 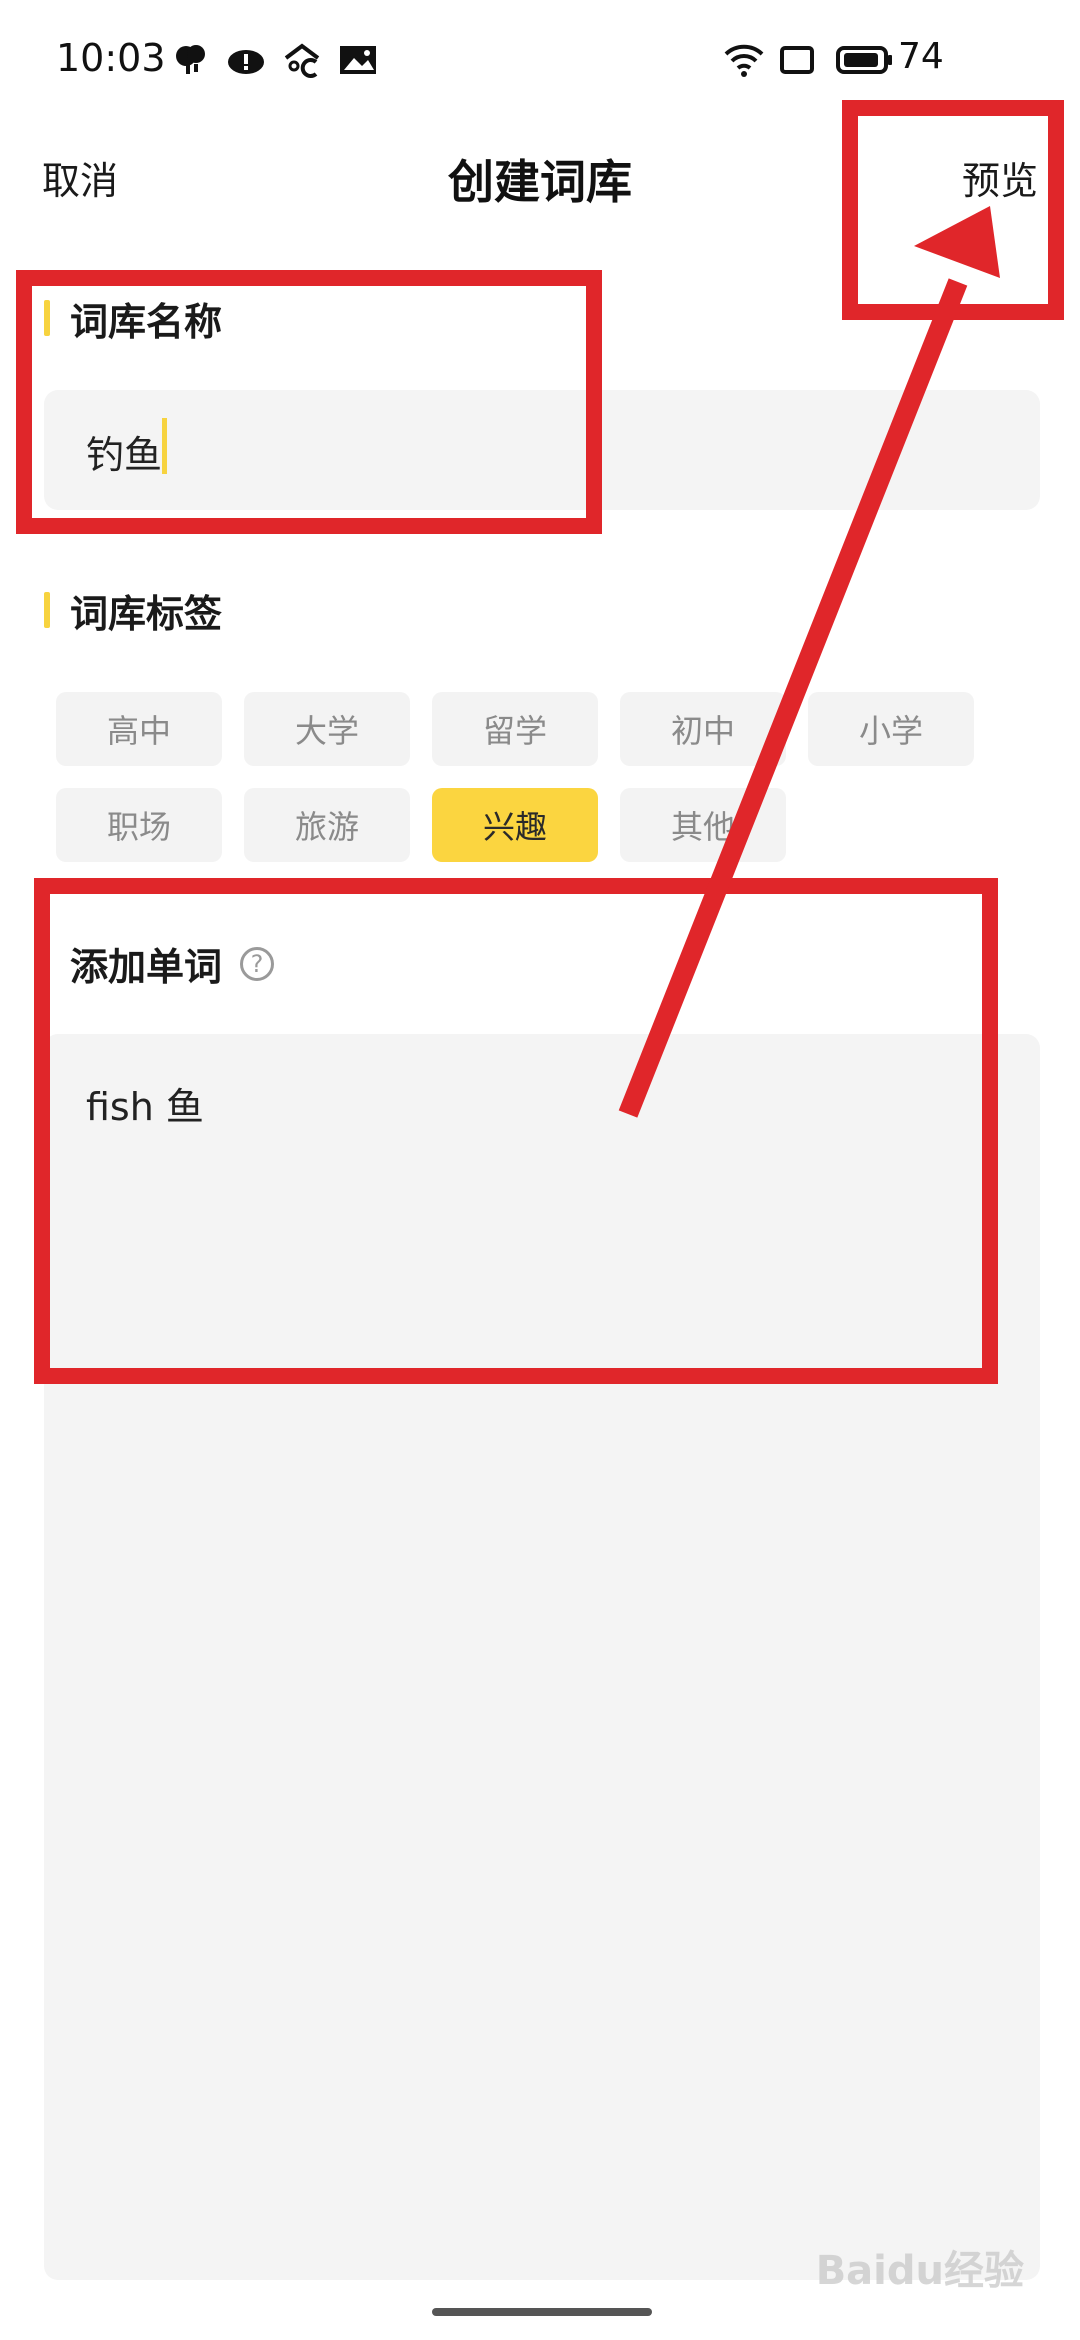 I want to click on cloud-alert-icon, so click(x=246, y=60).